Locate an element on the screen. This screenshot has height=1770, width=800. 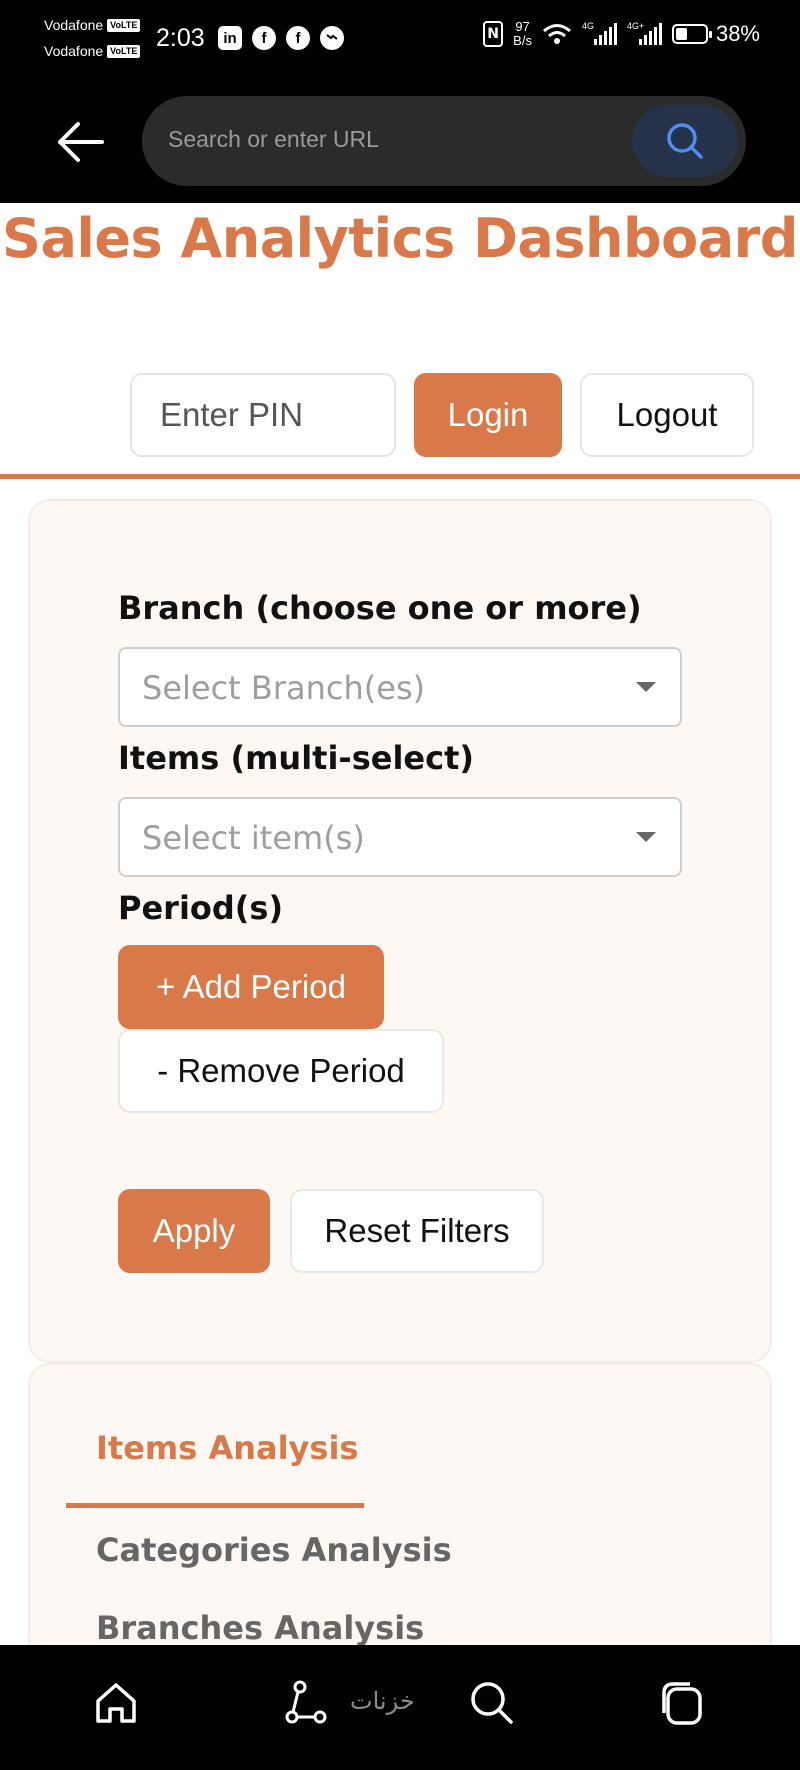
share-button is located at coordinates (306, 1703).